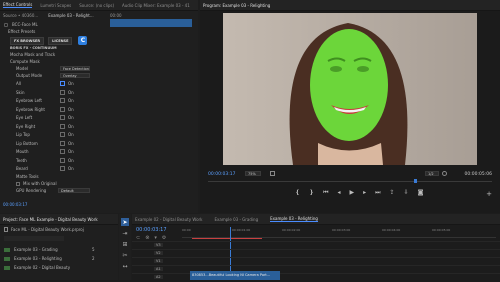 Image resolution: width=500 pixels, height=282 pixels. I want to click on tab-effect-controls: Effect Controls, so click(18, 5).